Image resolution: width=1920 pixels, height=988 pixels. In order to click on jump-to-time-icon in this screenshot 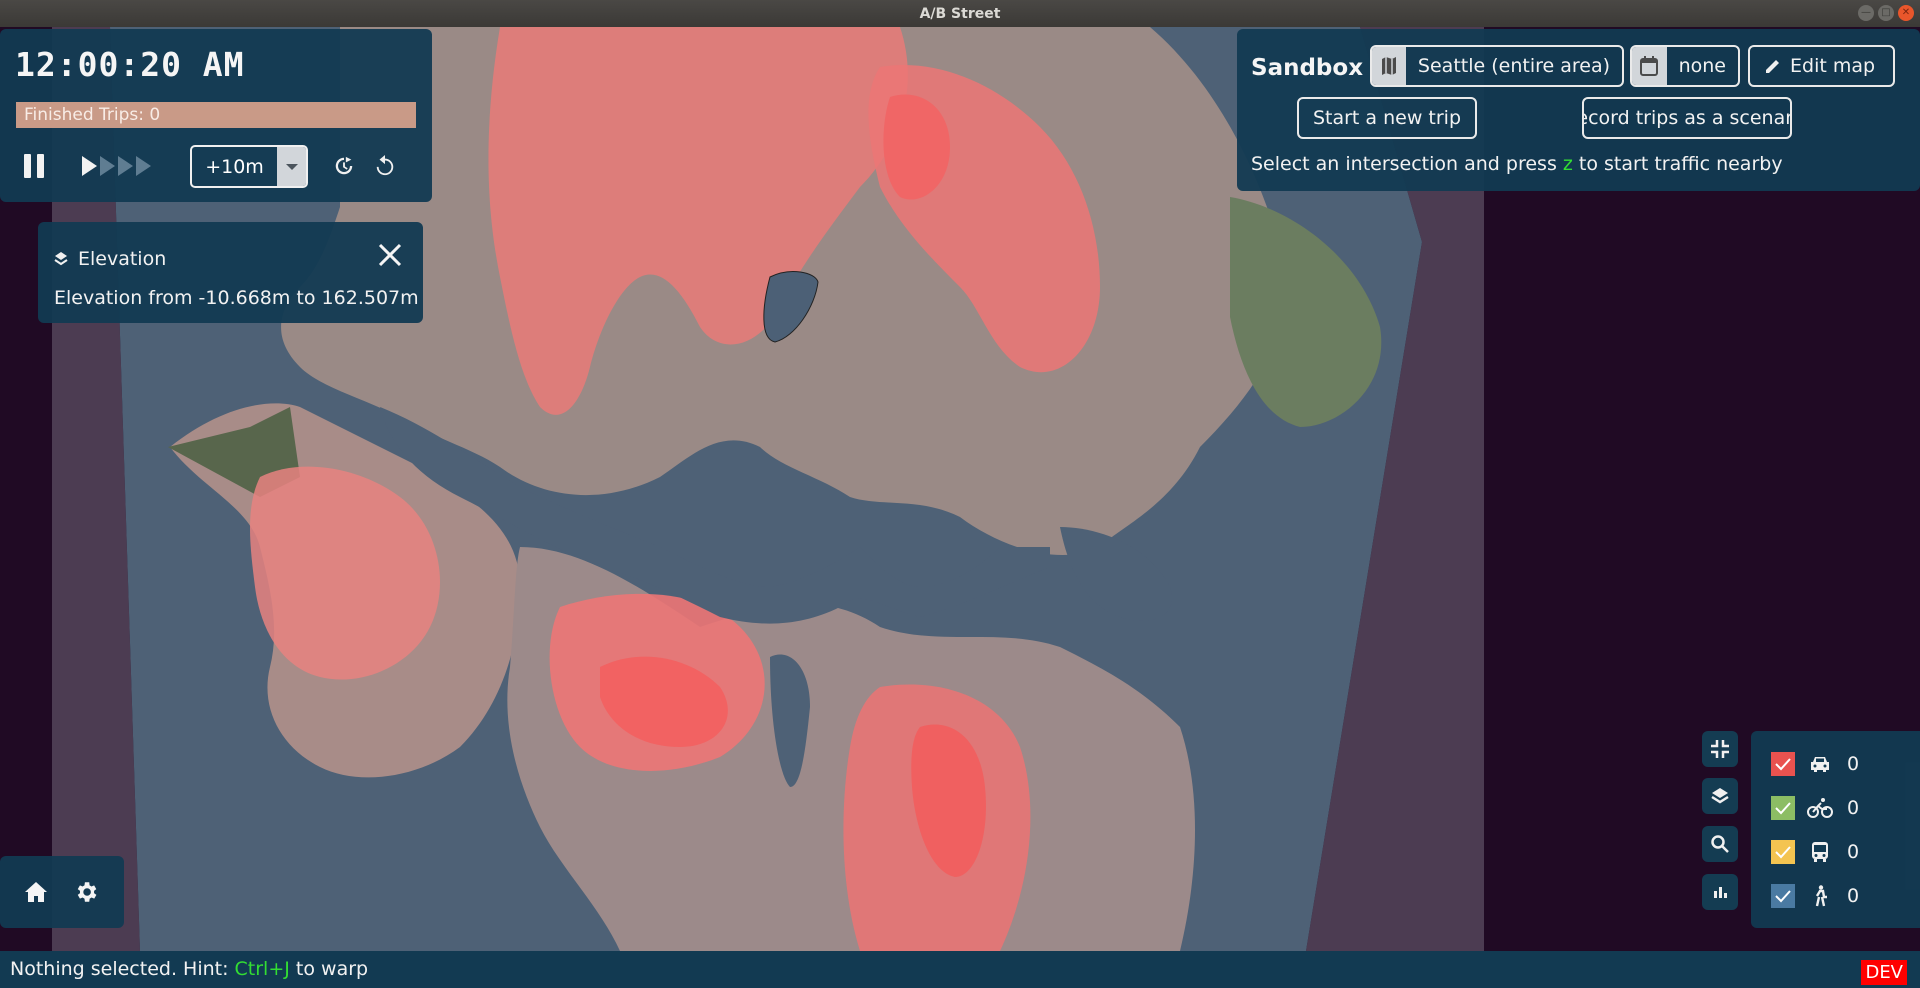, I will do `click(344, 165)`.